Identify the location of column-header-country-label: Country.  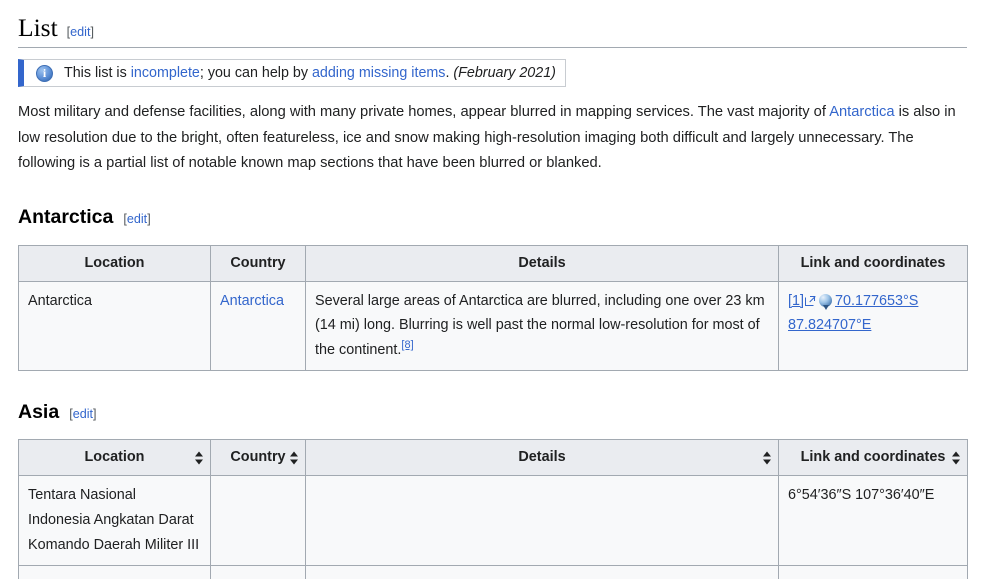
(258, 457).